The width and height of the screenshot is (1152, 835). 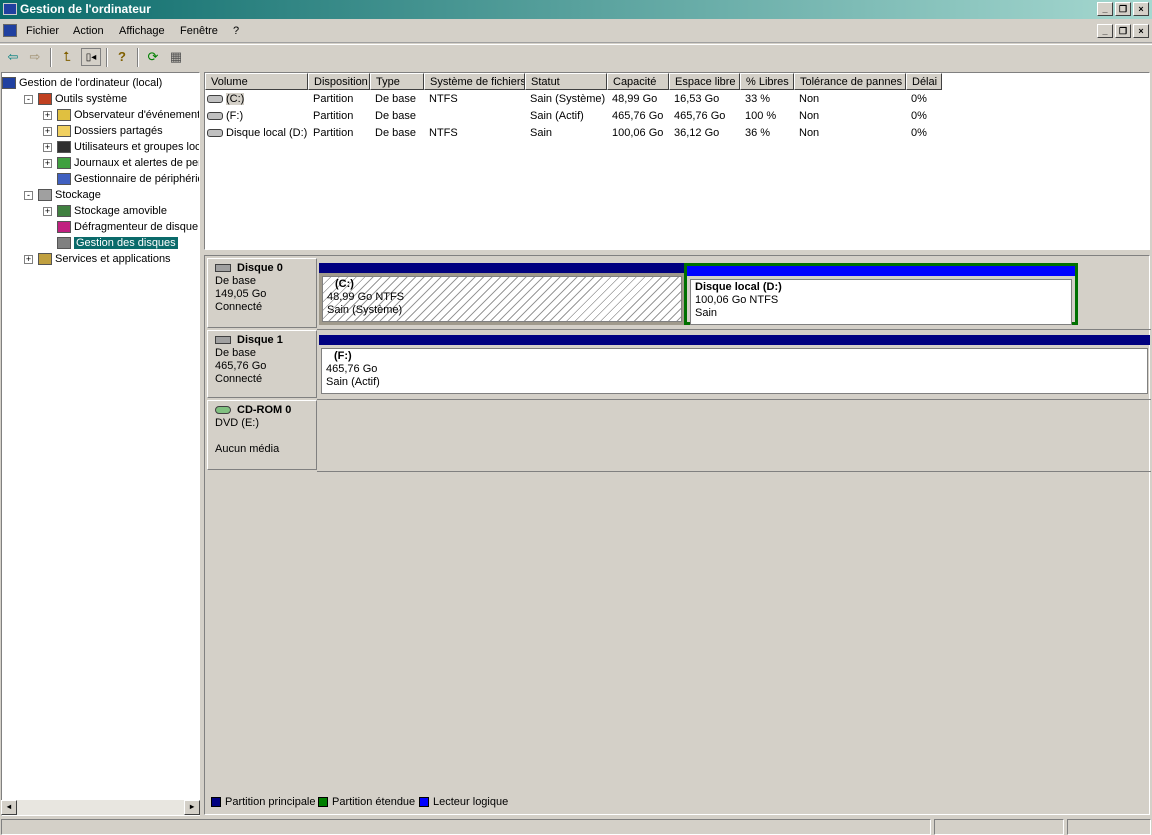 What do you see at coordinates (260, 340) in the screenshot?
I see `disk-name: Disque 1` at bounding box center [260, 340].